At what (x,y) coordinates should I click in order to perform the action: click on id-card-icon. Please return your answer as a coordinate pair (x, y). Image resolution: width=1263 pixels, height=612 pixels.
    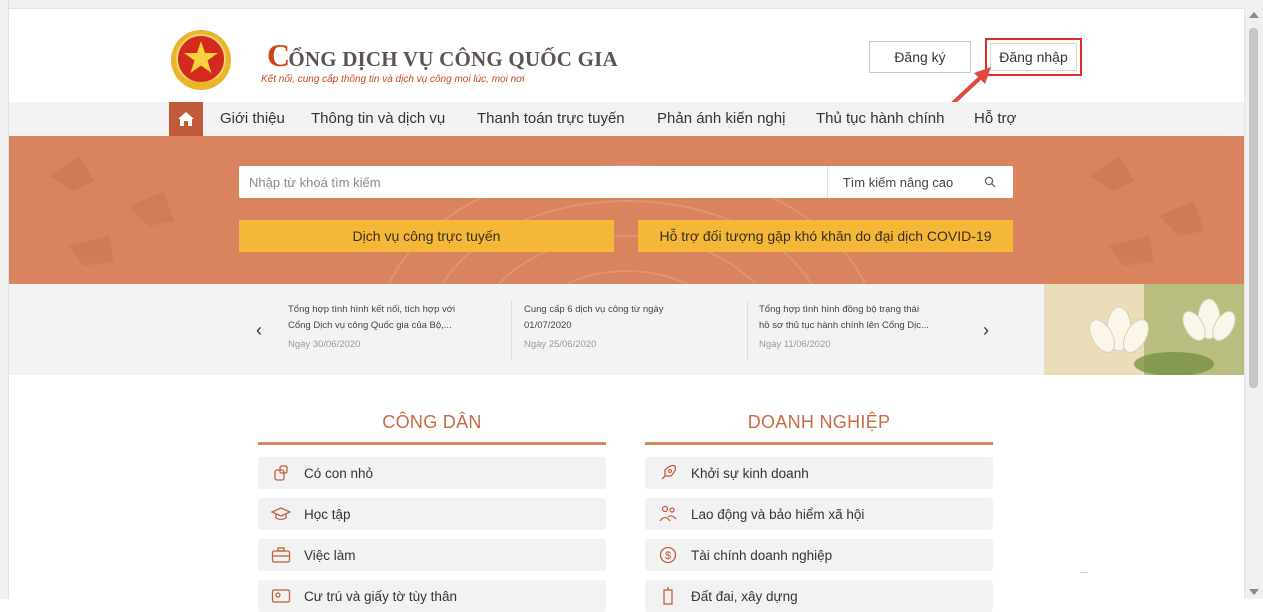
    Looking at the image, I should click on (281, 596).